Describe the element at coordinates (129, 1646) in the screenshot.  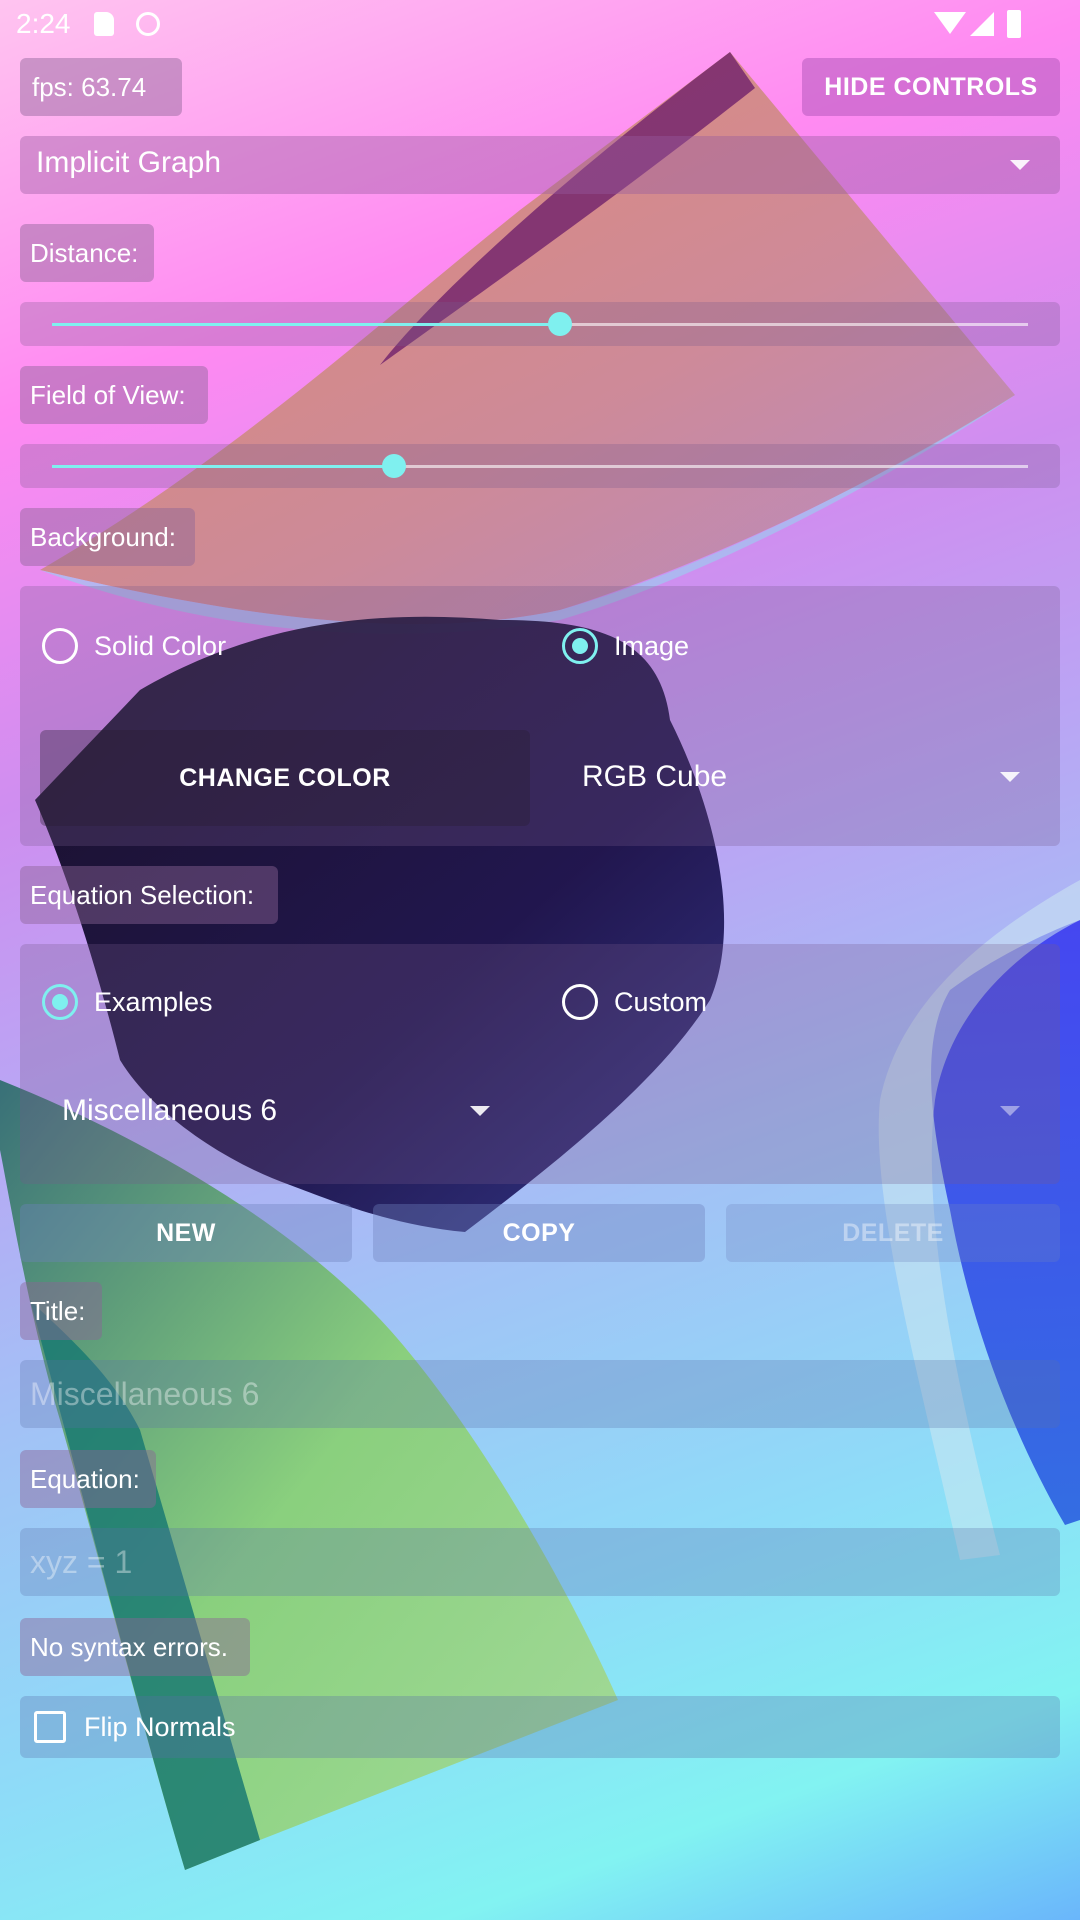
I see `syntax-status-text: No syntax errors.` at that location.